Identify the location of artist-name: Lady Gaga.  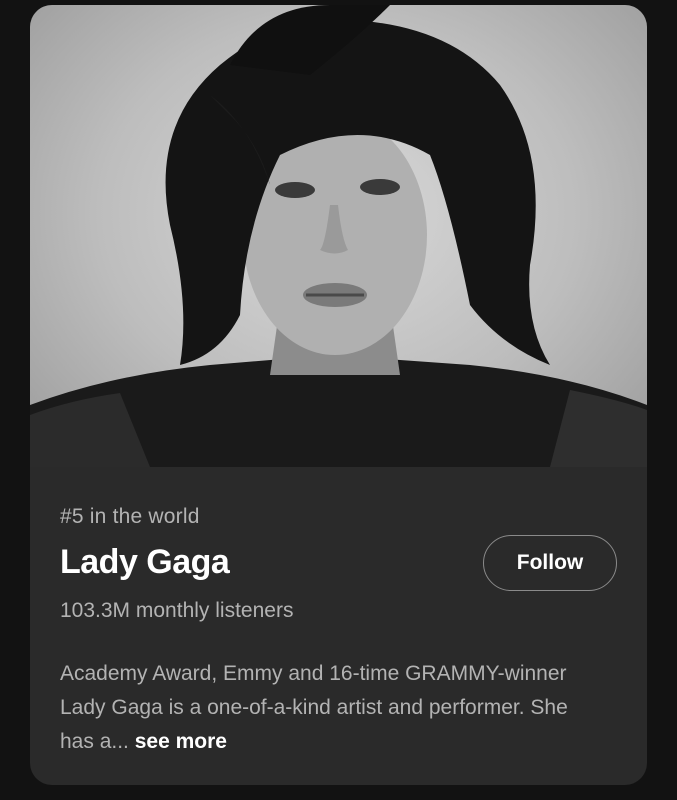
(145, 562).